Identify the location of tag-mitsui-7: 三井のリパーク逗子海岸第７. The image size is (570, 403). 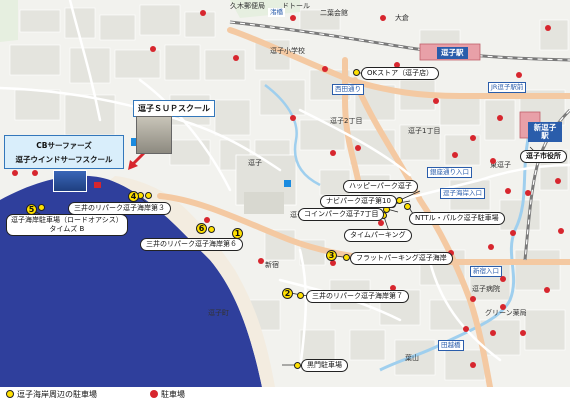
(357, 296).